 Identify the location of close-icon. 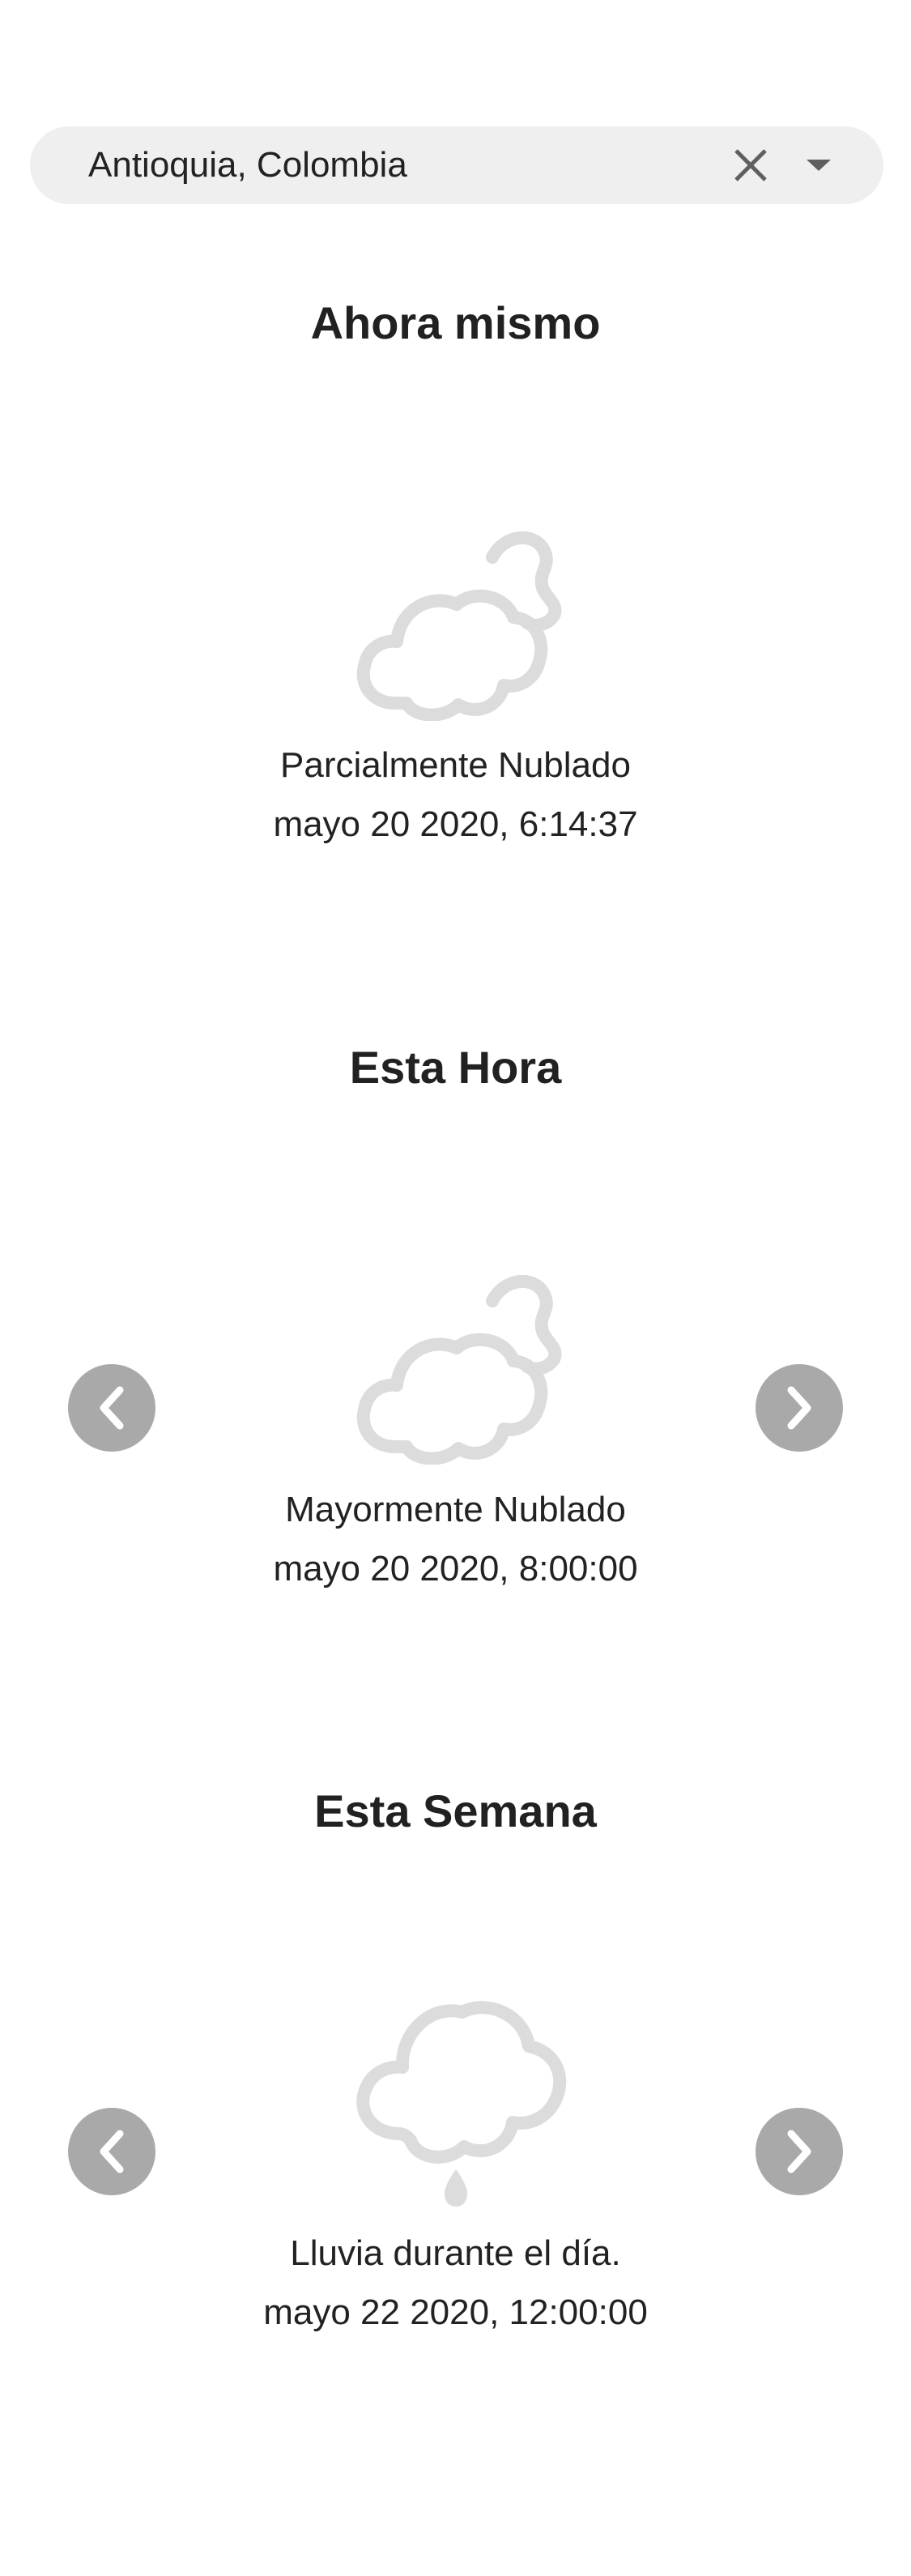
(750, 165).